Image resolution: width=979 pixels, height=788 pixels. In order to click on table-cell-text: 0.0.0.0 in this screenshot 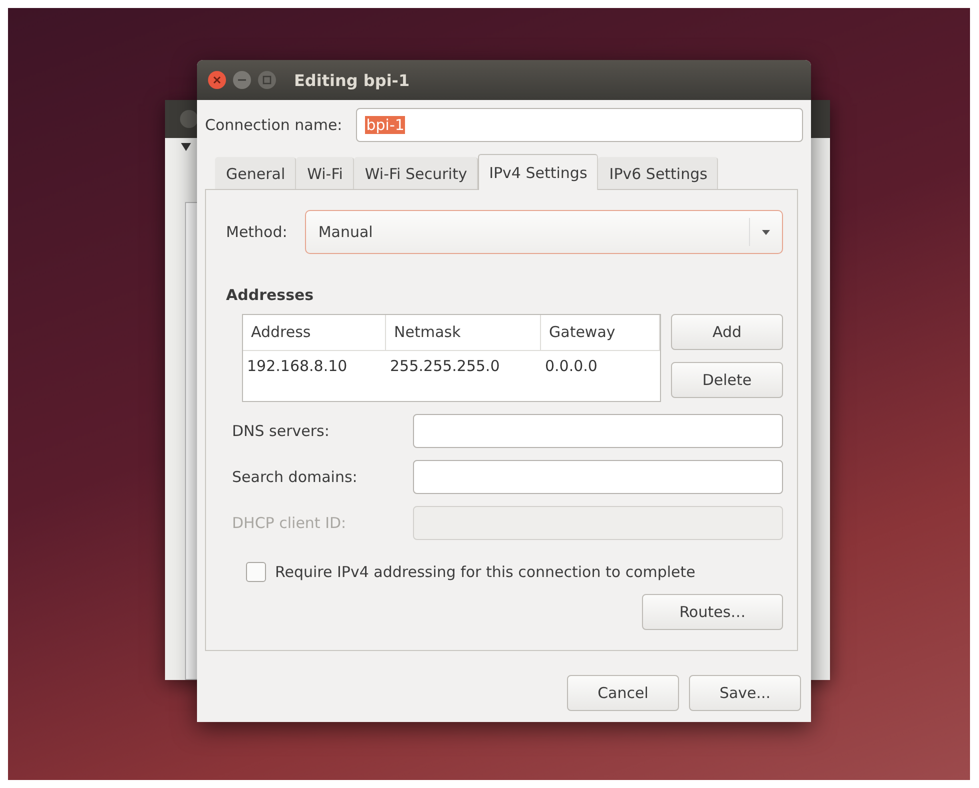, I will do `click(571, 366)`.